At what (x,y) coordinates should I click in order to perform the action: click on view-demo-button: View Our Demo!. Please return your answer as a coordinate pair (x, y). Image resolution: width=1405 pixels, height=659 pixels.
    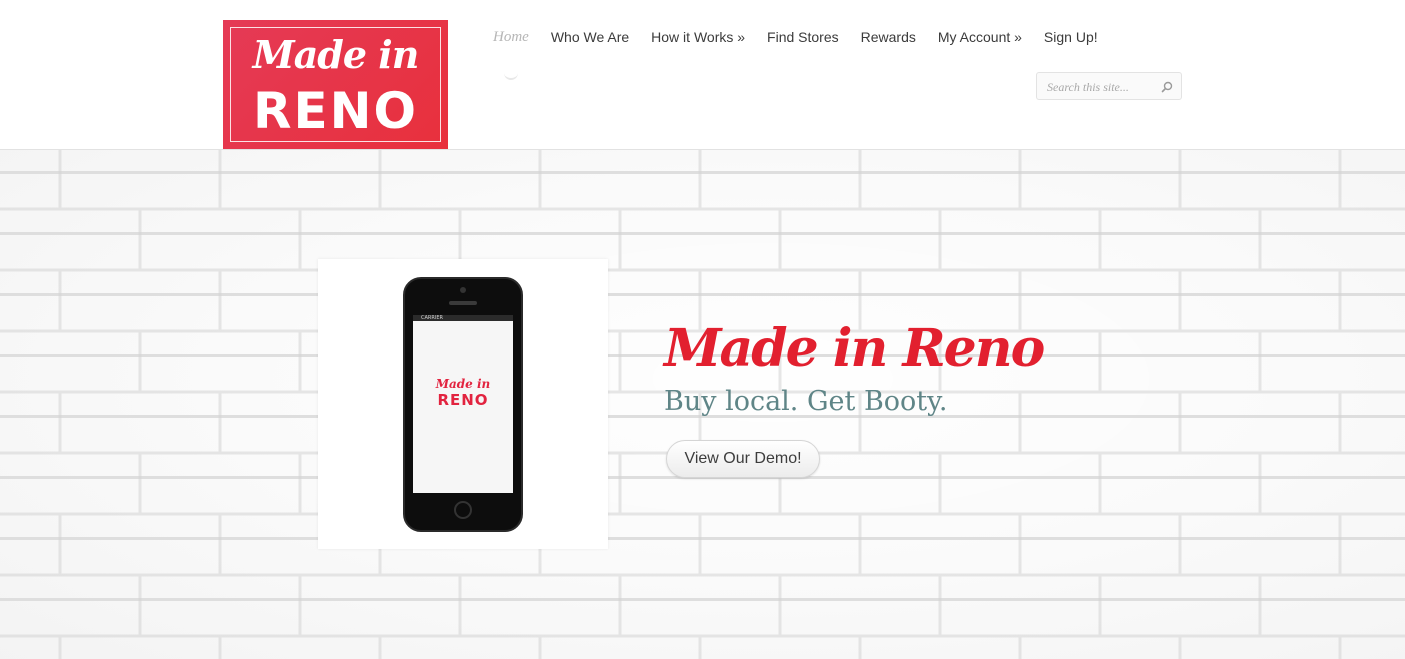
    Looking at the image, I should click on (743, 459).